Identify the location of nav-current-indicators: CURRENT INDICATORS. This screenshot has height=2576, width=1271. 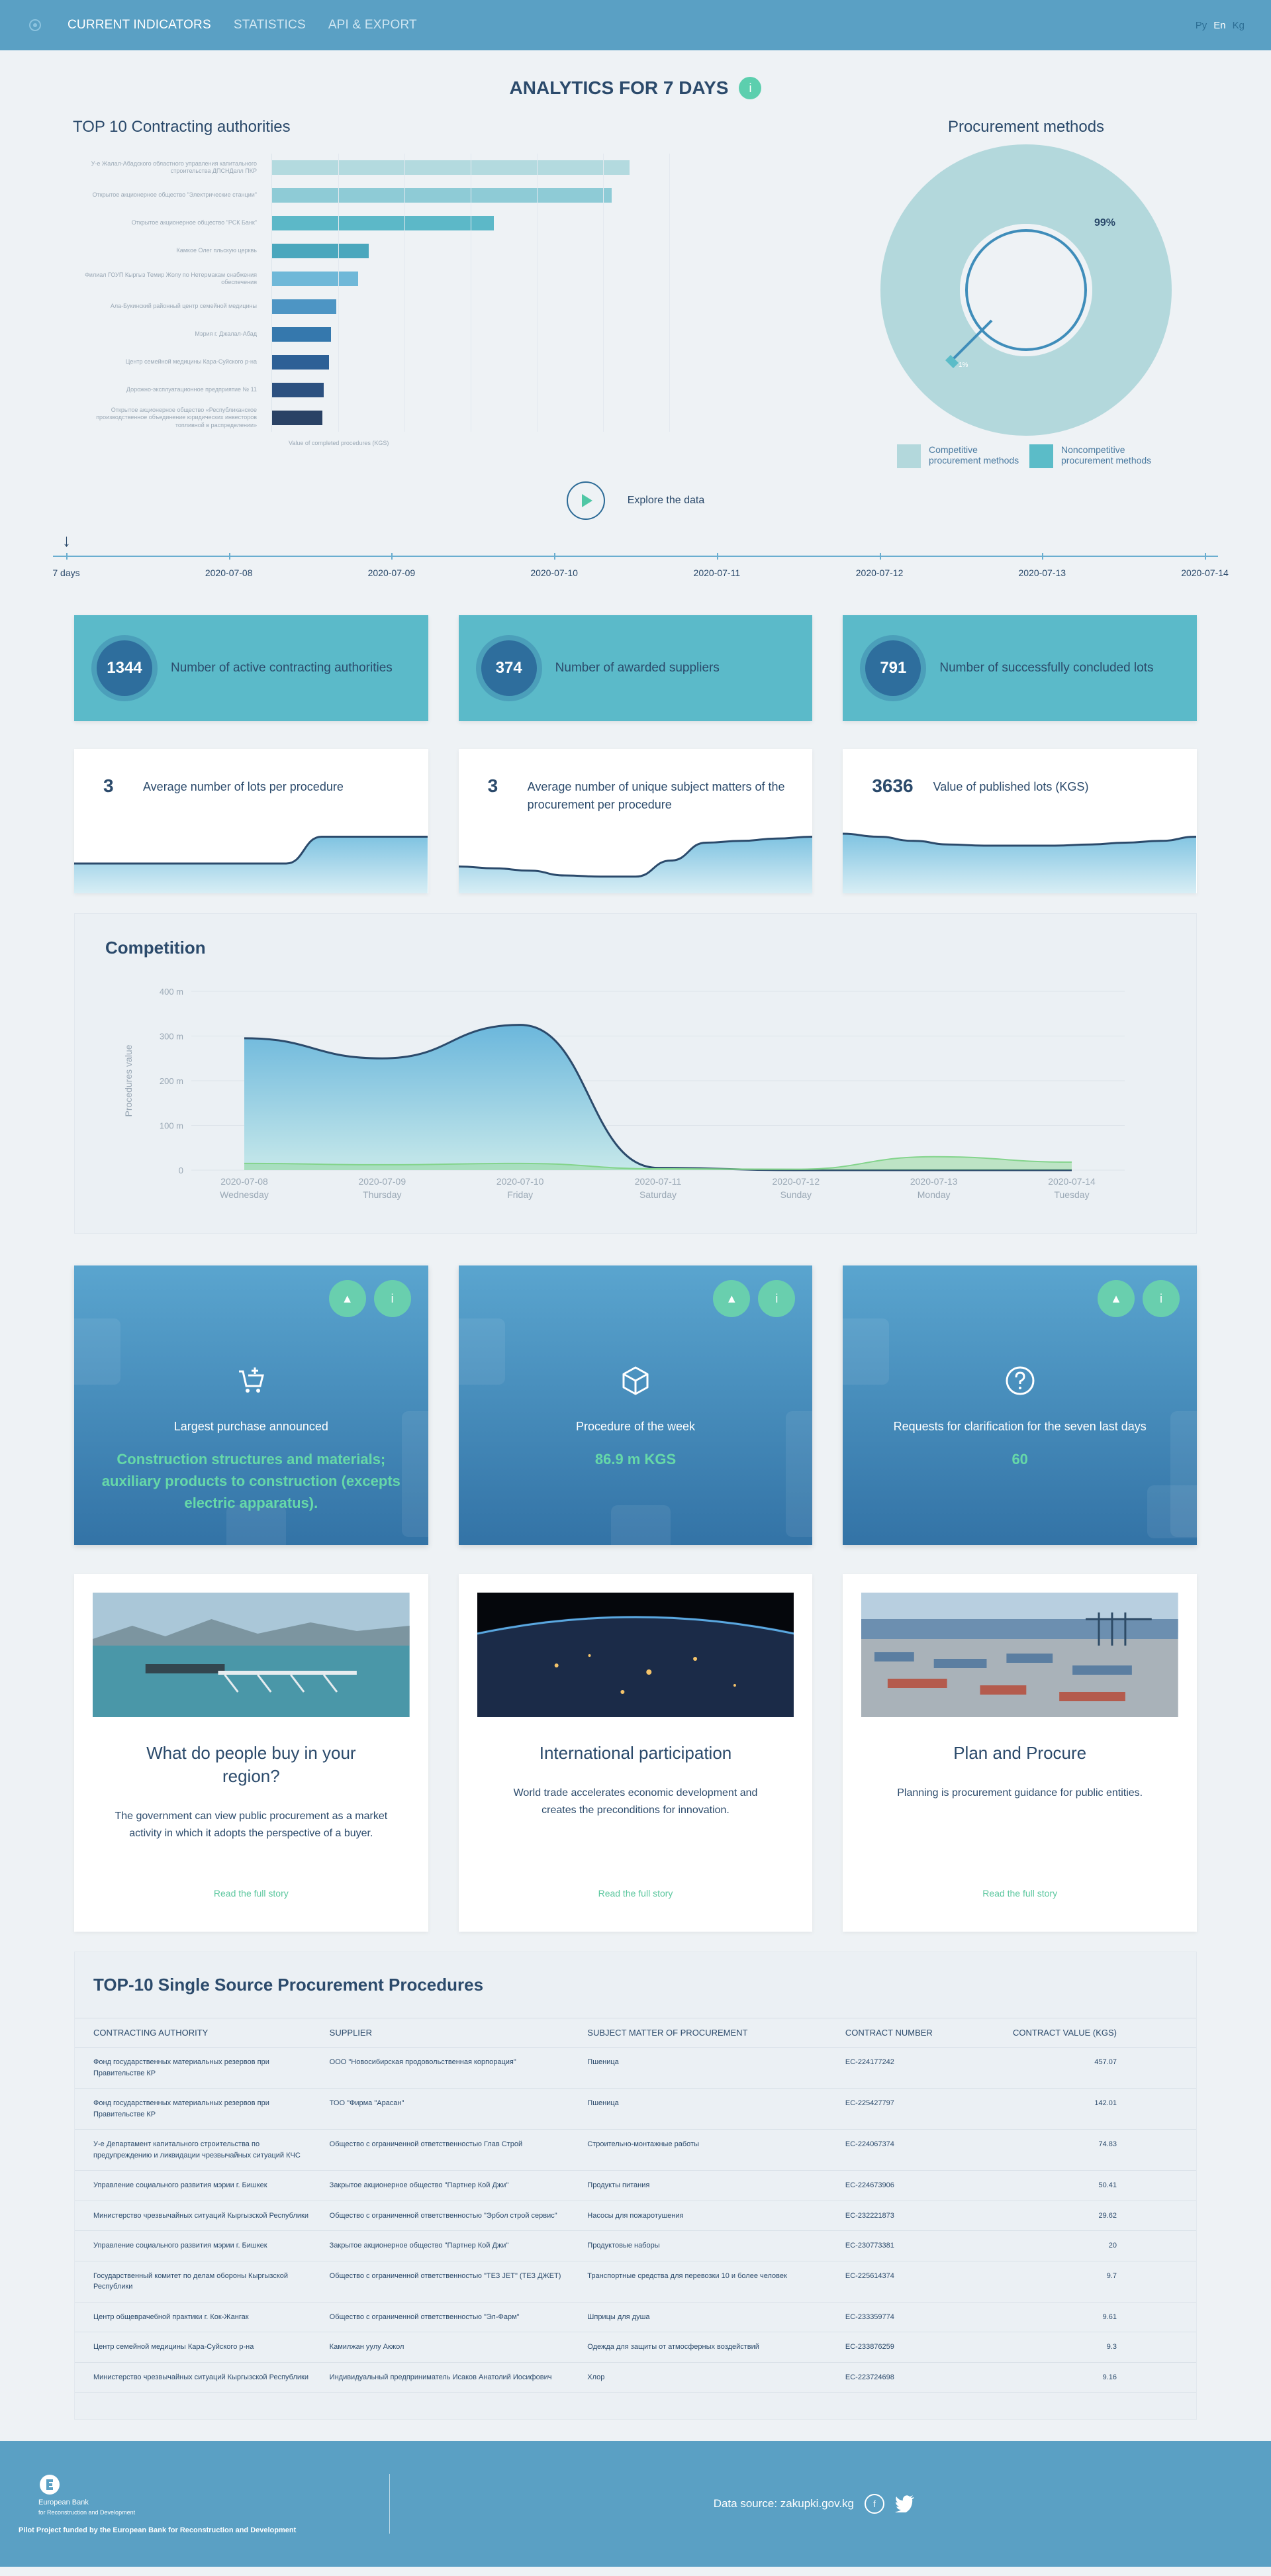
(139, 25).